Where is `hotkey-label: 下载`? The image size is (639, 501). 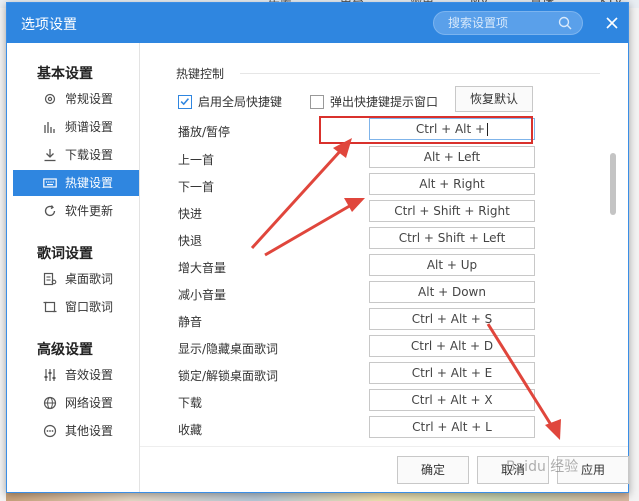 hotkey-label: 下载 is located at coordinates (190, 403).